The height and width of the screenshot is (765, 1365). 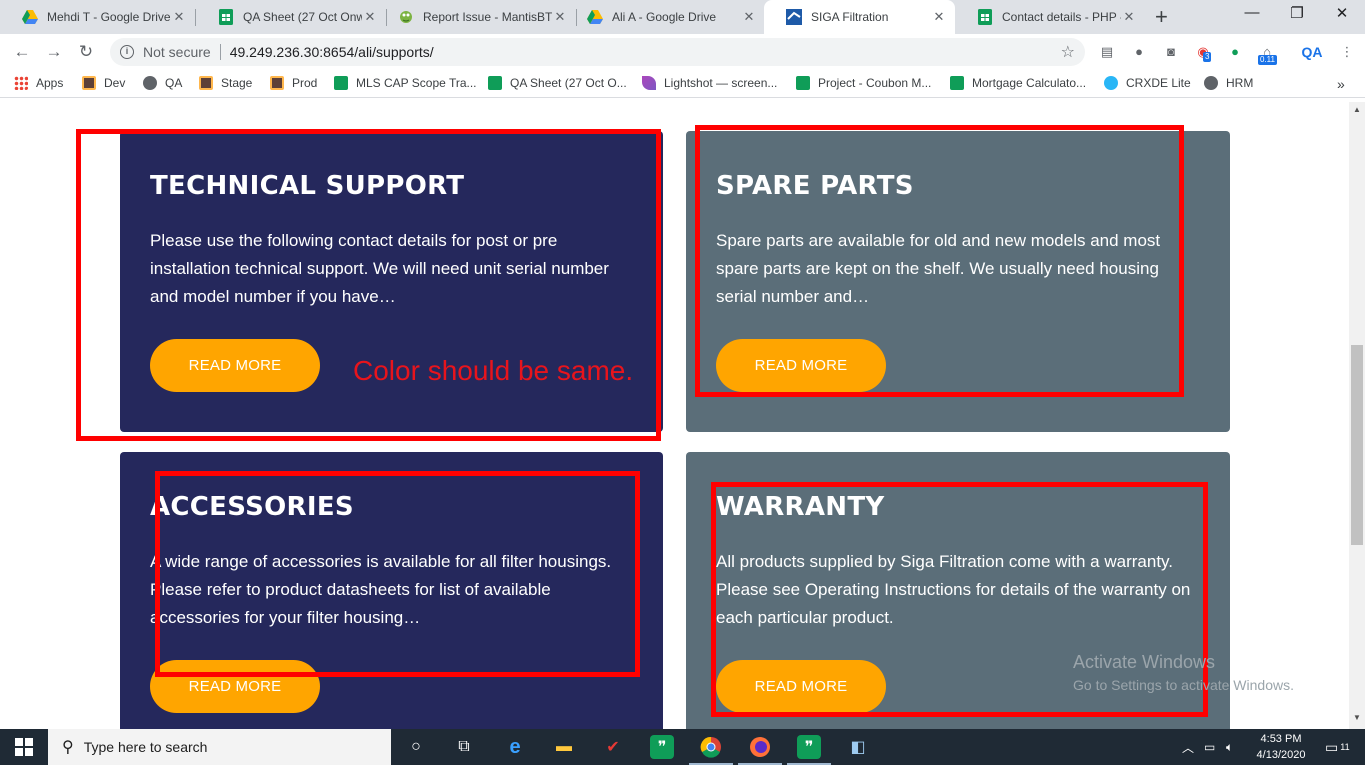 I want to click on forward-arrow-icon: →, so click(x=54, y=52).